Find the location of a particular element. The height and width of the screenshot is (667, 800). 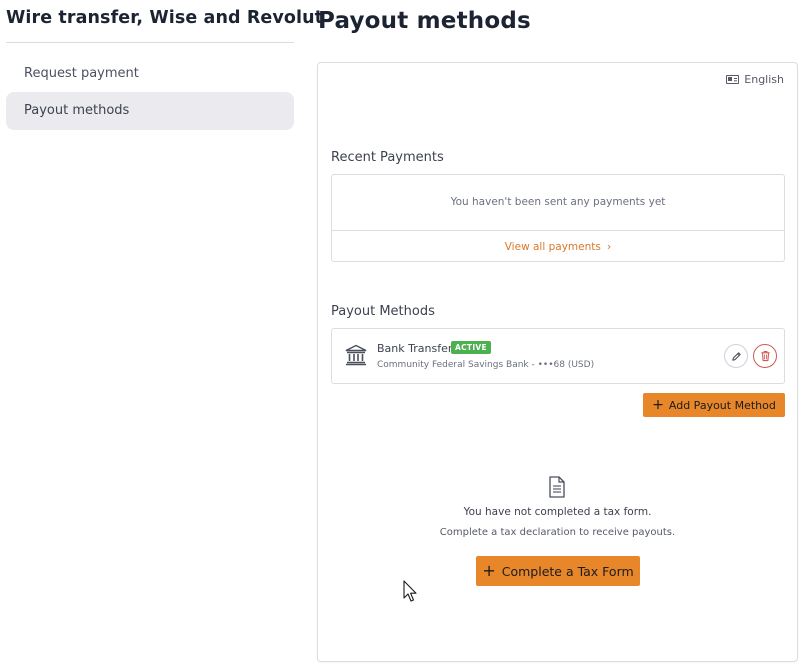

delete-payout-method-button is located at coordinates (765, 356).